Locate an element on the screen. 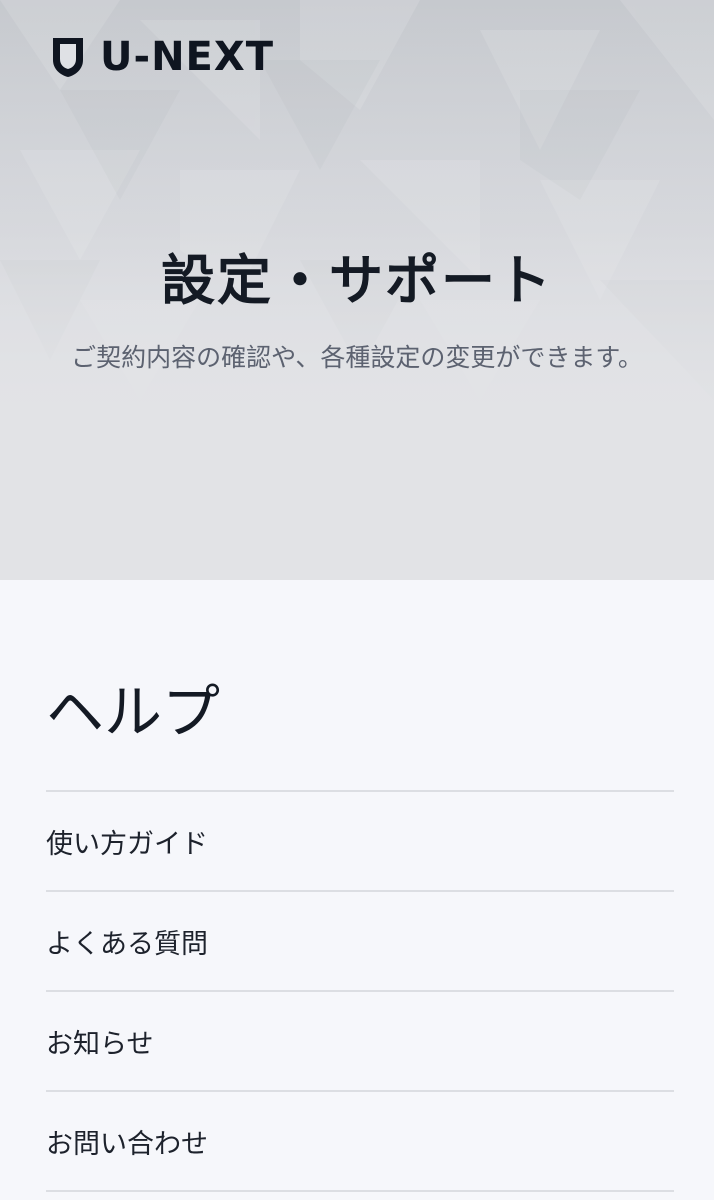 The image size is (714, 1200). menu-item-label: お知らせ is located at coordinates (100, 1044).